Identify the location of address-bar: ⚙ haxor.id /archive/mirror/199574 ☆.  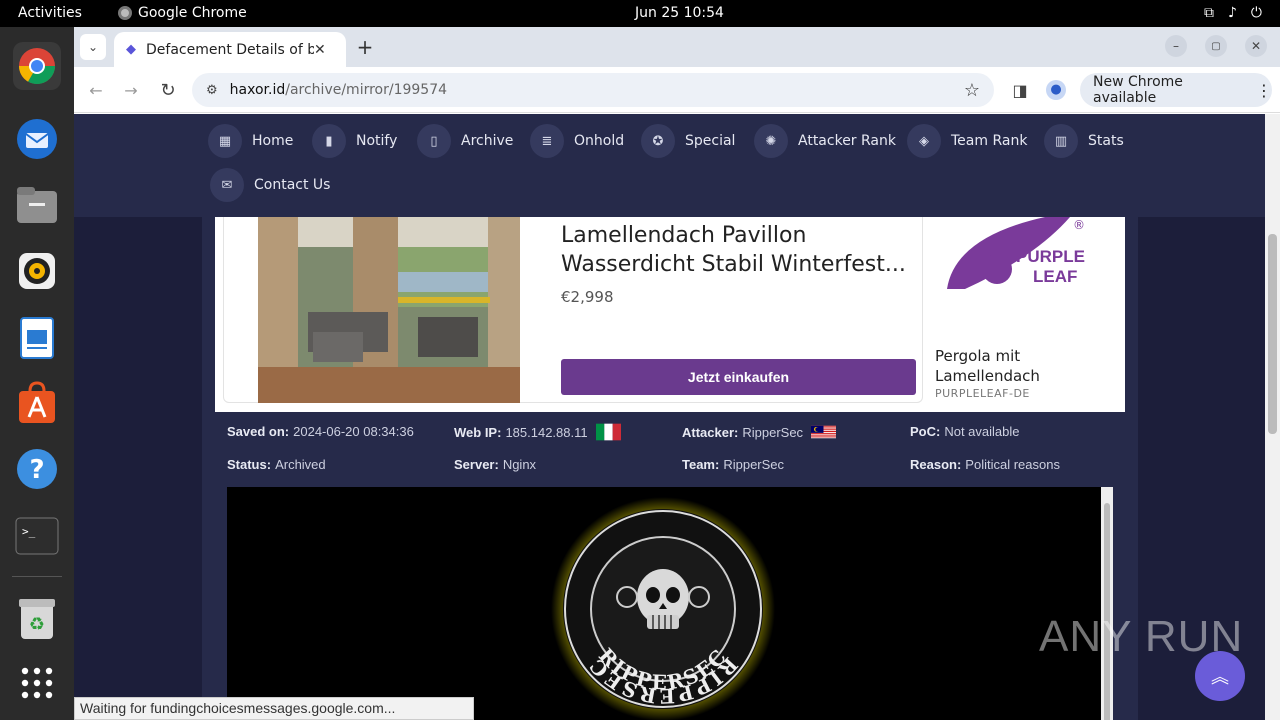
(593, 90).